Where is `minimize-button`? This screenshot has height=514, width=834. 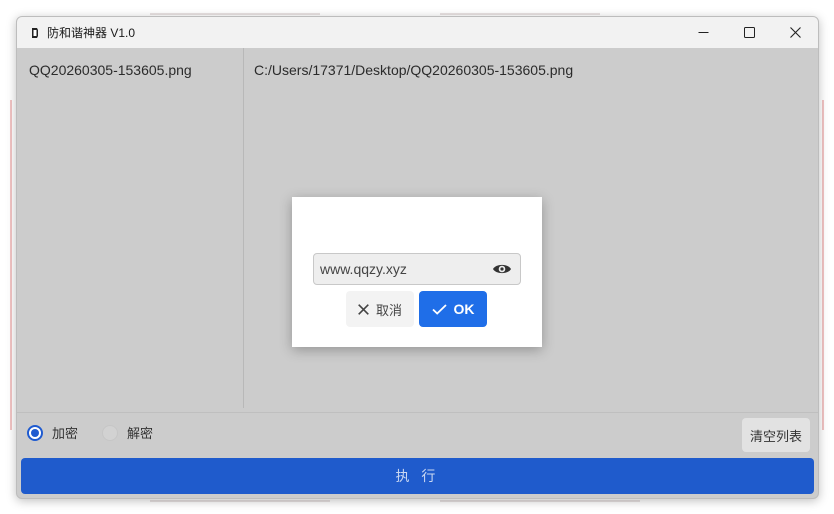
minimize-button is located at coordinates (703, 32).